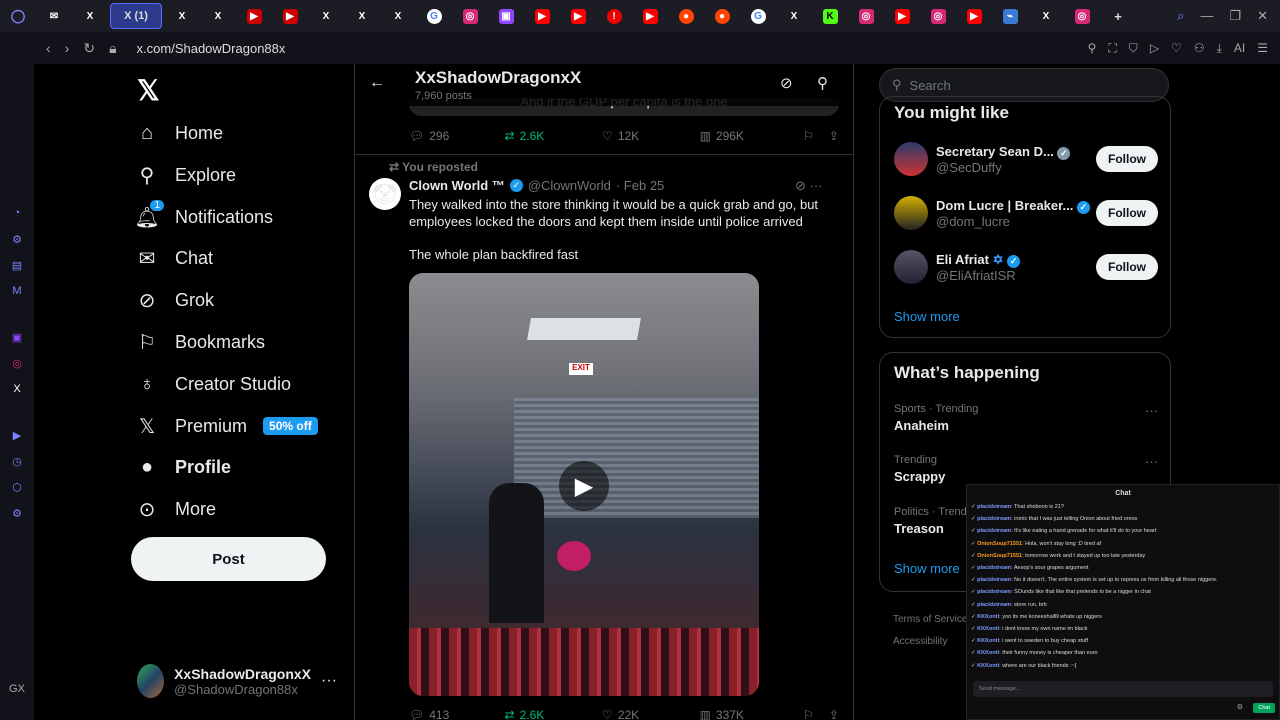 This screenshot has height=720, width=1280. What do you see at coordinates (200, 342) in the screenshot?
I see `nav-bookmarks: ⚐ Bookmarks` at bounding box center [200, 342].